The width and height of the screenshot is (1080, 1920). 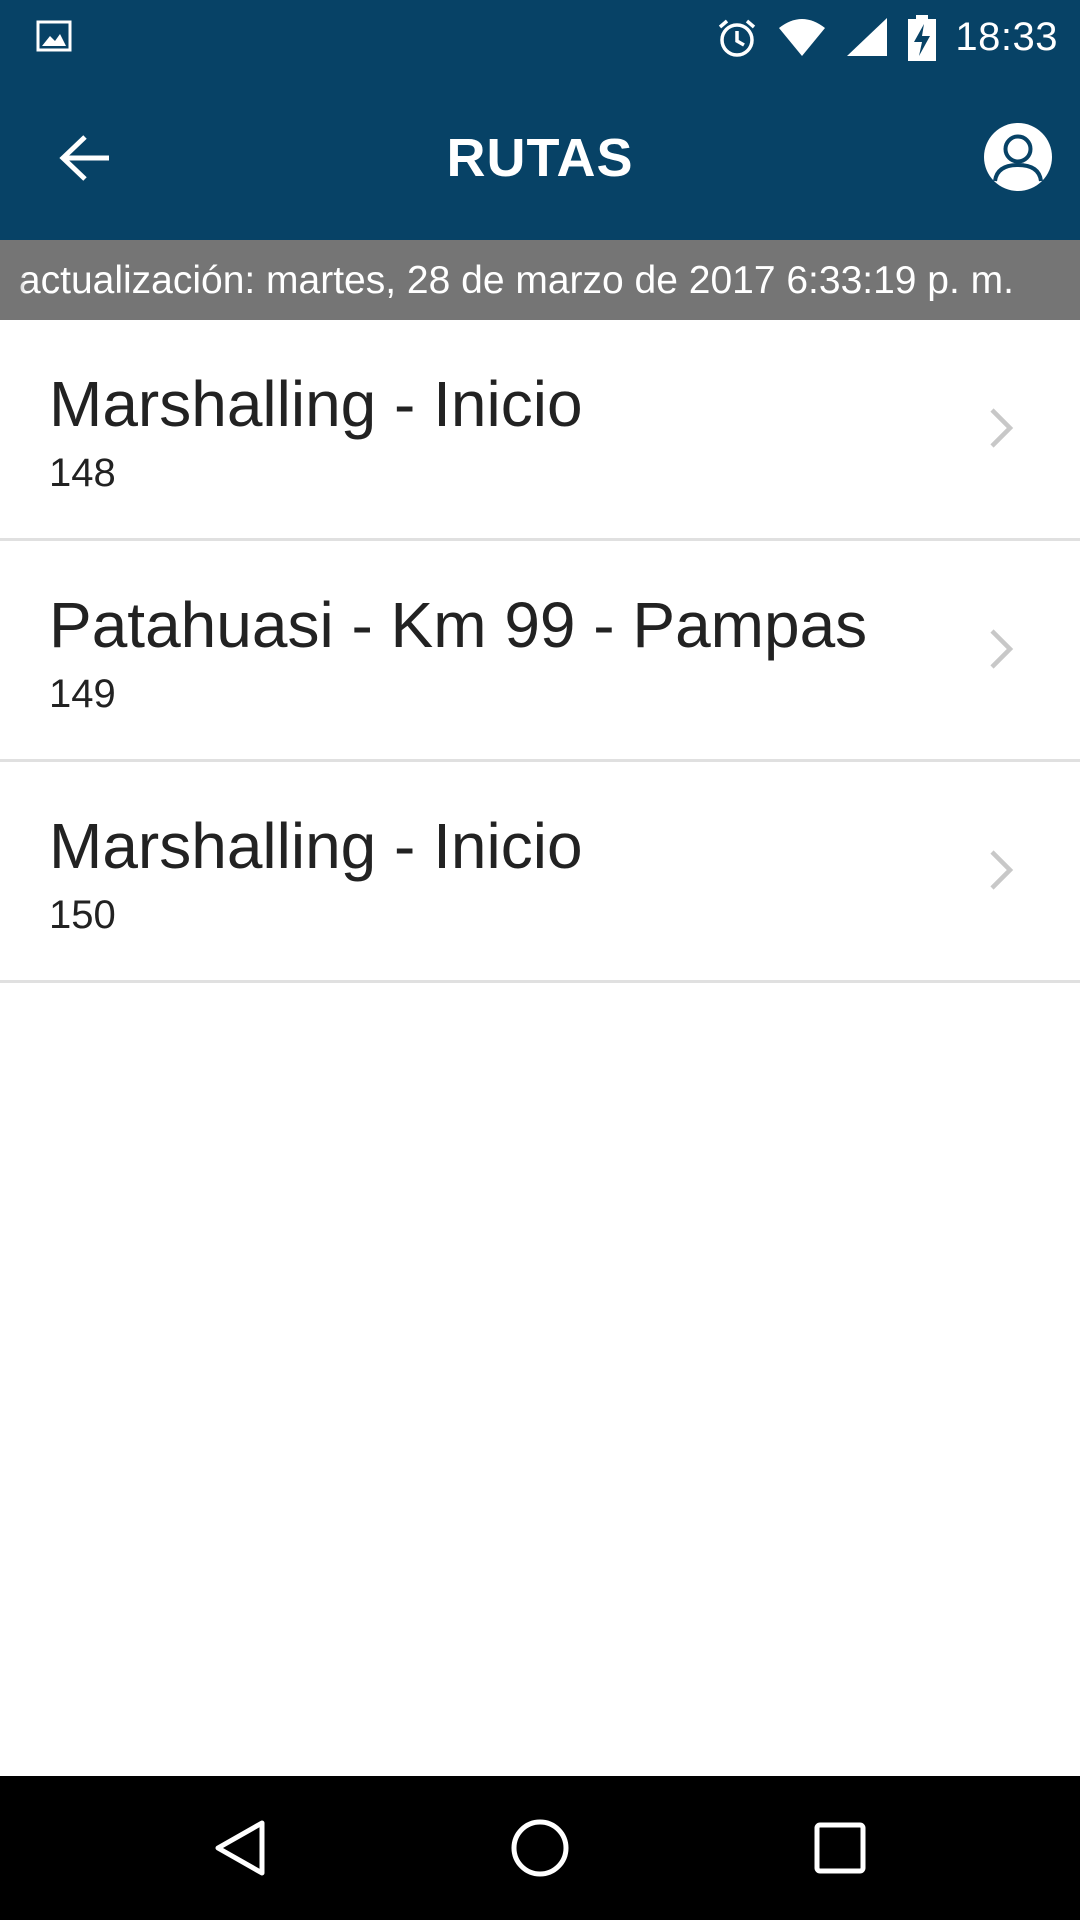 I want to click on route-item: Marshalling - Inicio 148, so click(x=540, y=430).